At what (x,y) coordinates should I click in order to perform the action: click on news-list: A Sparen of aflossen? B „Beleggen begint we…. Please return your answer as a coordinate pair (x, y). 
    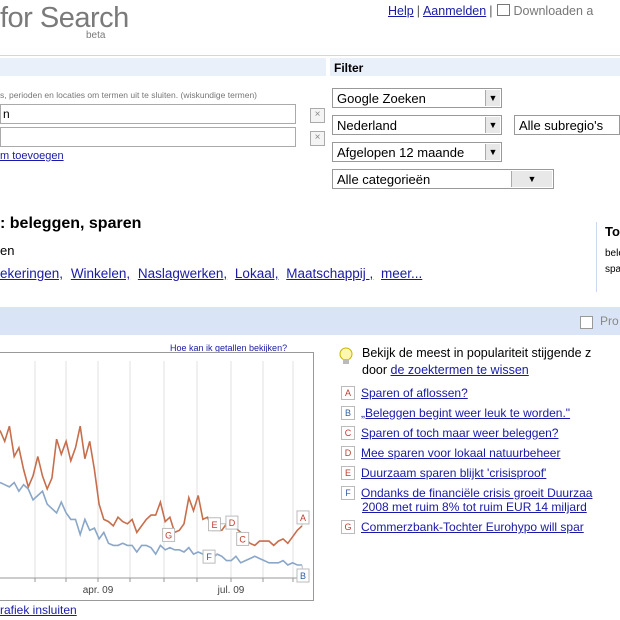
    Looking at the image, I should click on (480, 463).